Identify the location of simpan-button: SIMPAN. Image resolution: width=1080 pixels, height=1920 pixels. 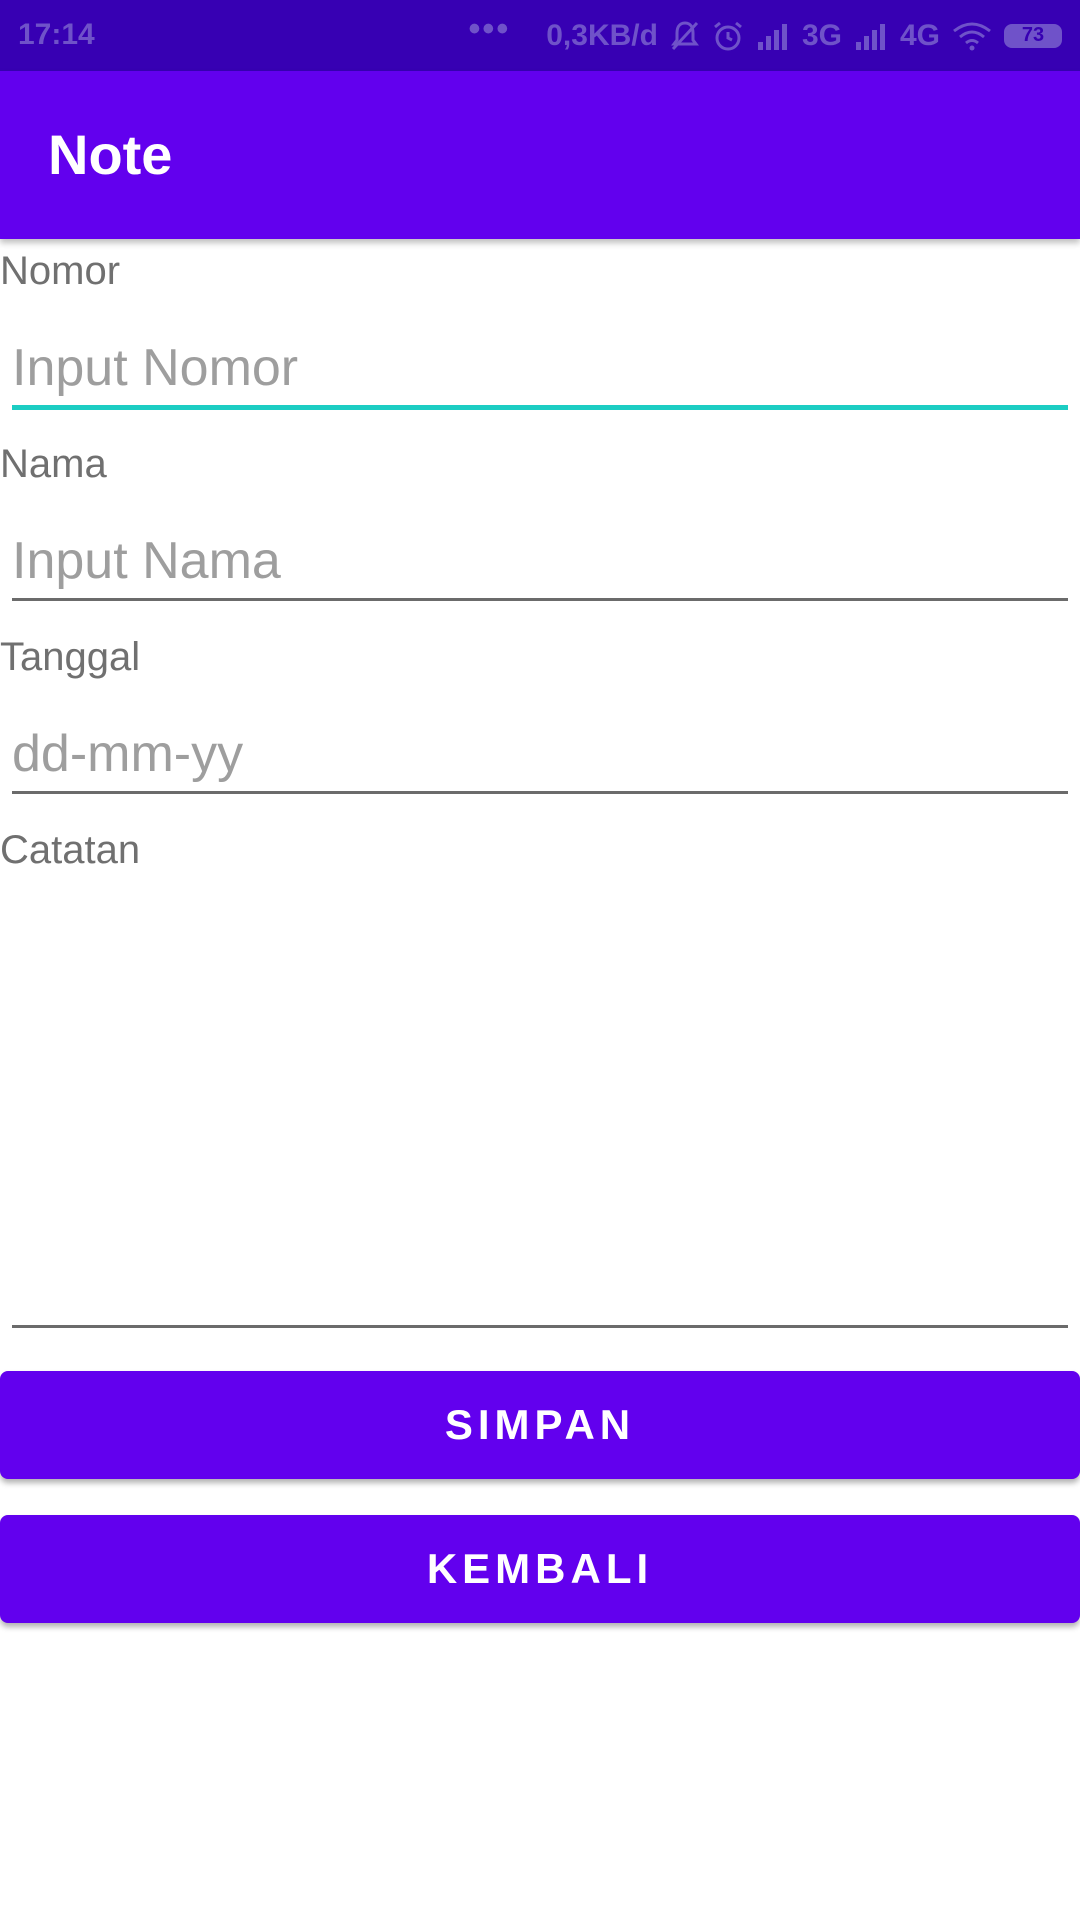
(540, 1425).